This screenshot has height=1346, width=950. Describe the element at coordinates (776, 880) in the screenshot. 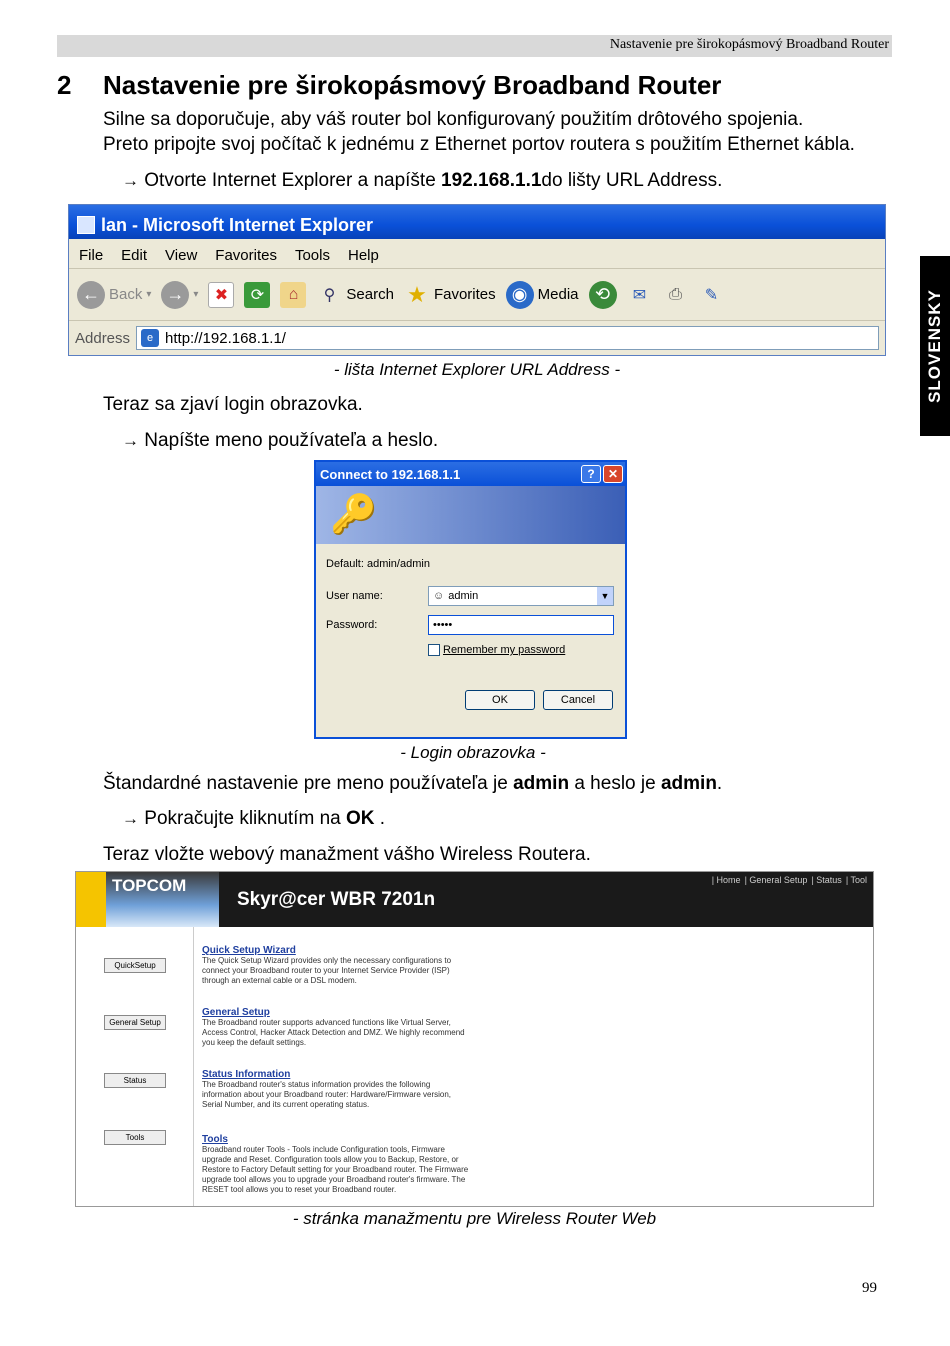

I see `link-general-setup: | General Setup` at that location.